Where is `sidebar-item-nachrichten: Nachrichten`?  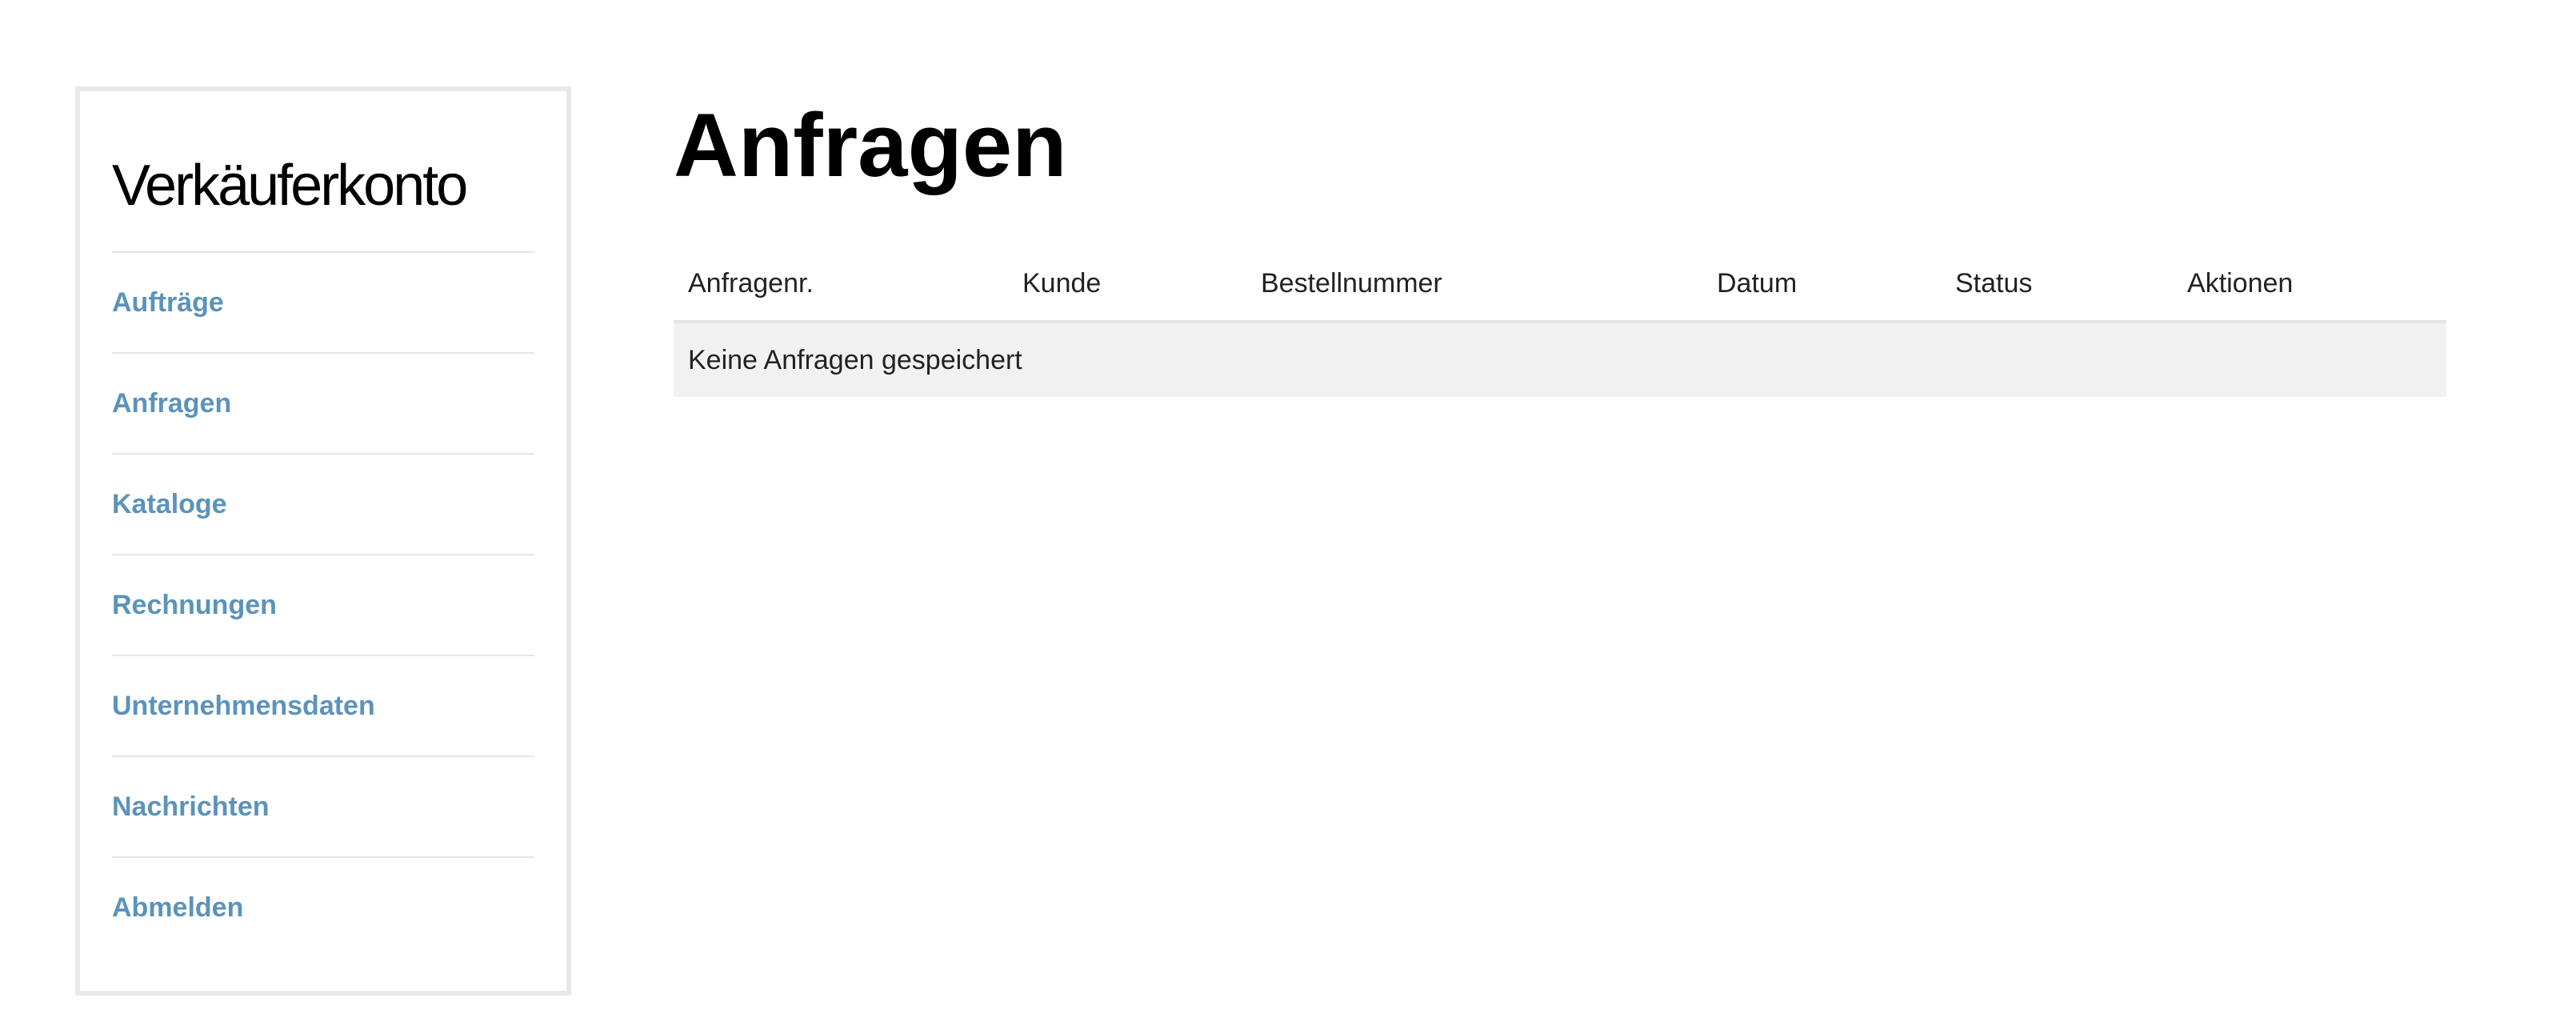 sidebar-item-nachrichten: Nachrichten is located at coordinates (323, 807).